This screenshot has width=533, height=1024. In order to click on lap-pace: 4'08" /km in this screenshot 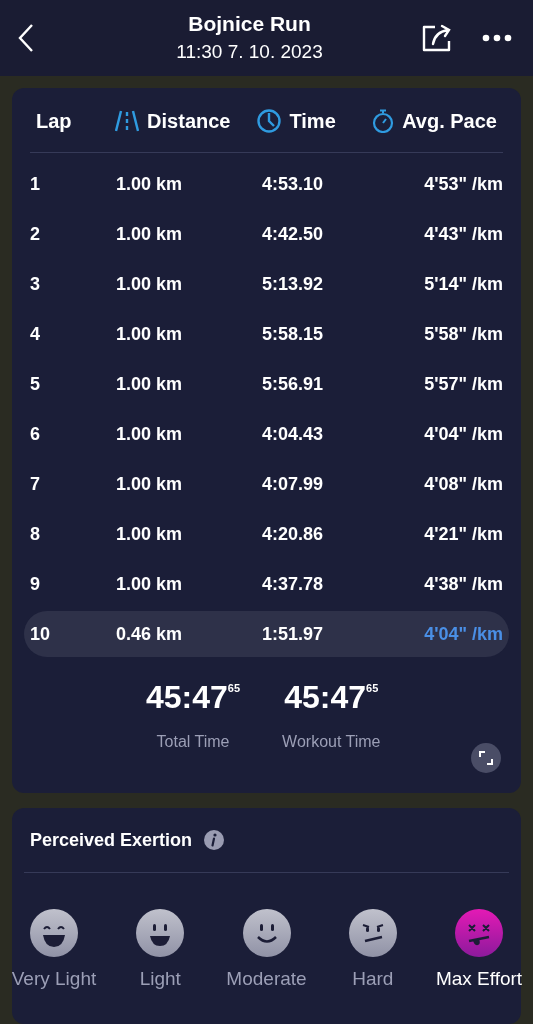, I will do `click(463, 484)`.